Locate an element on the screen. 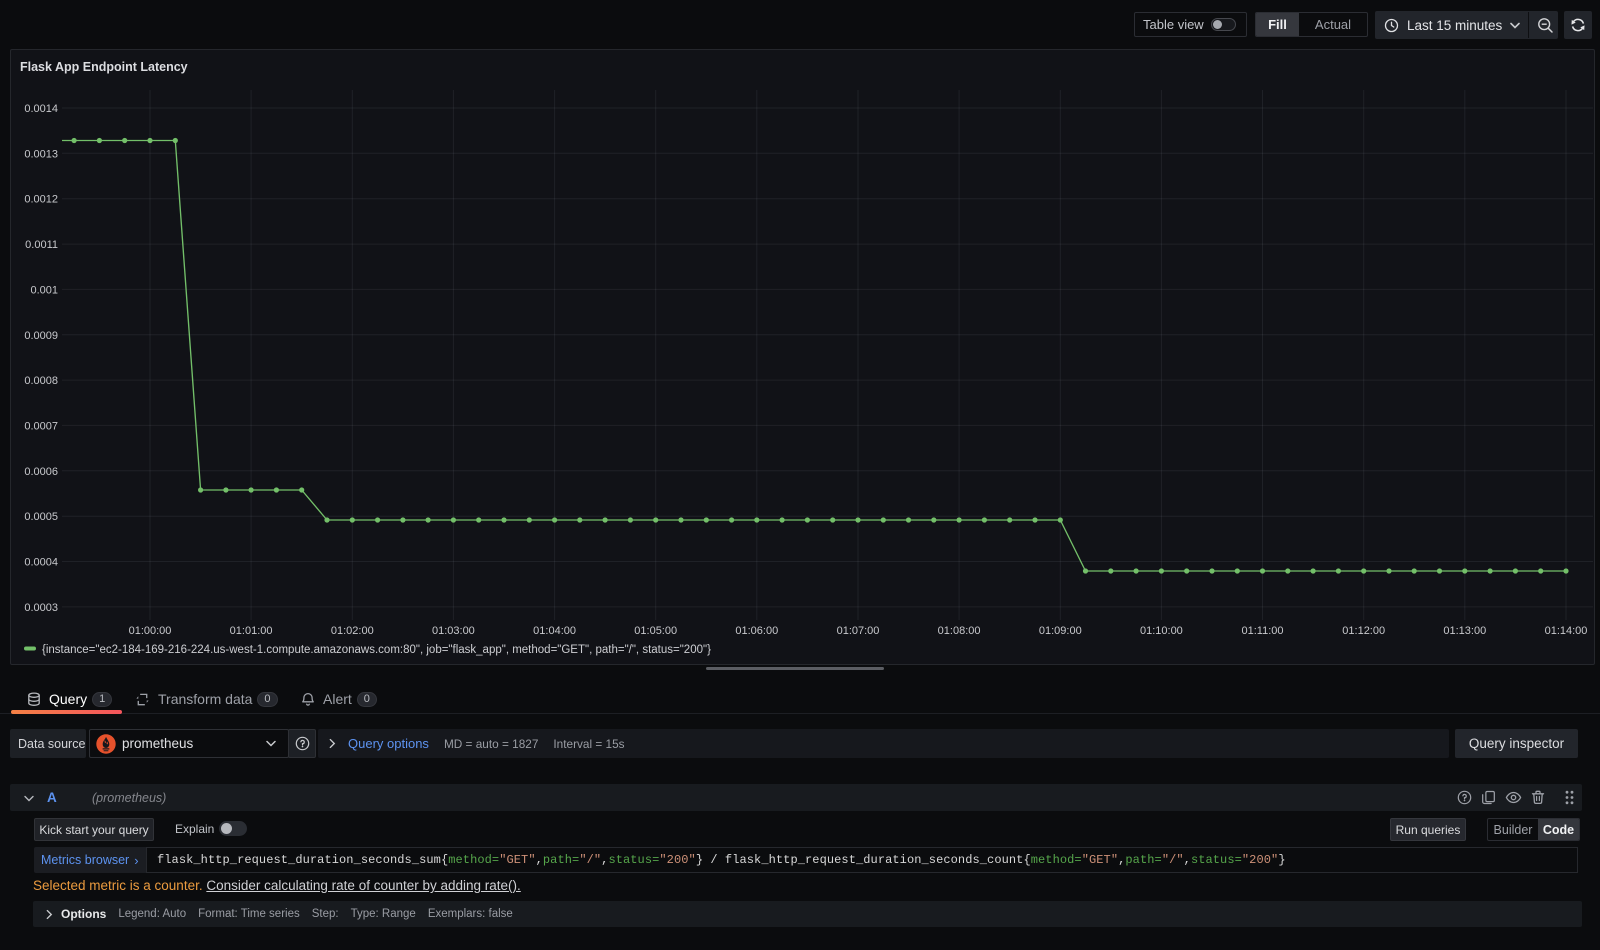 Image resolution: width=1600 pixels, height=950 pixels. svg-text: 0.0013 is located at coordinates (41, 154).